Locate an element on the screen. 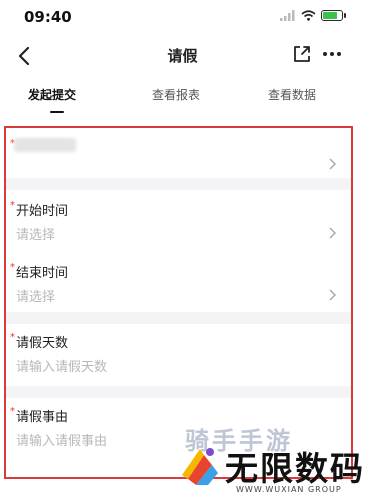 The width and height of the screenshot is (365, 498). redacted-field: * is located at coordinates (178, 153).